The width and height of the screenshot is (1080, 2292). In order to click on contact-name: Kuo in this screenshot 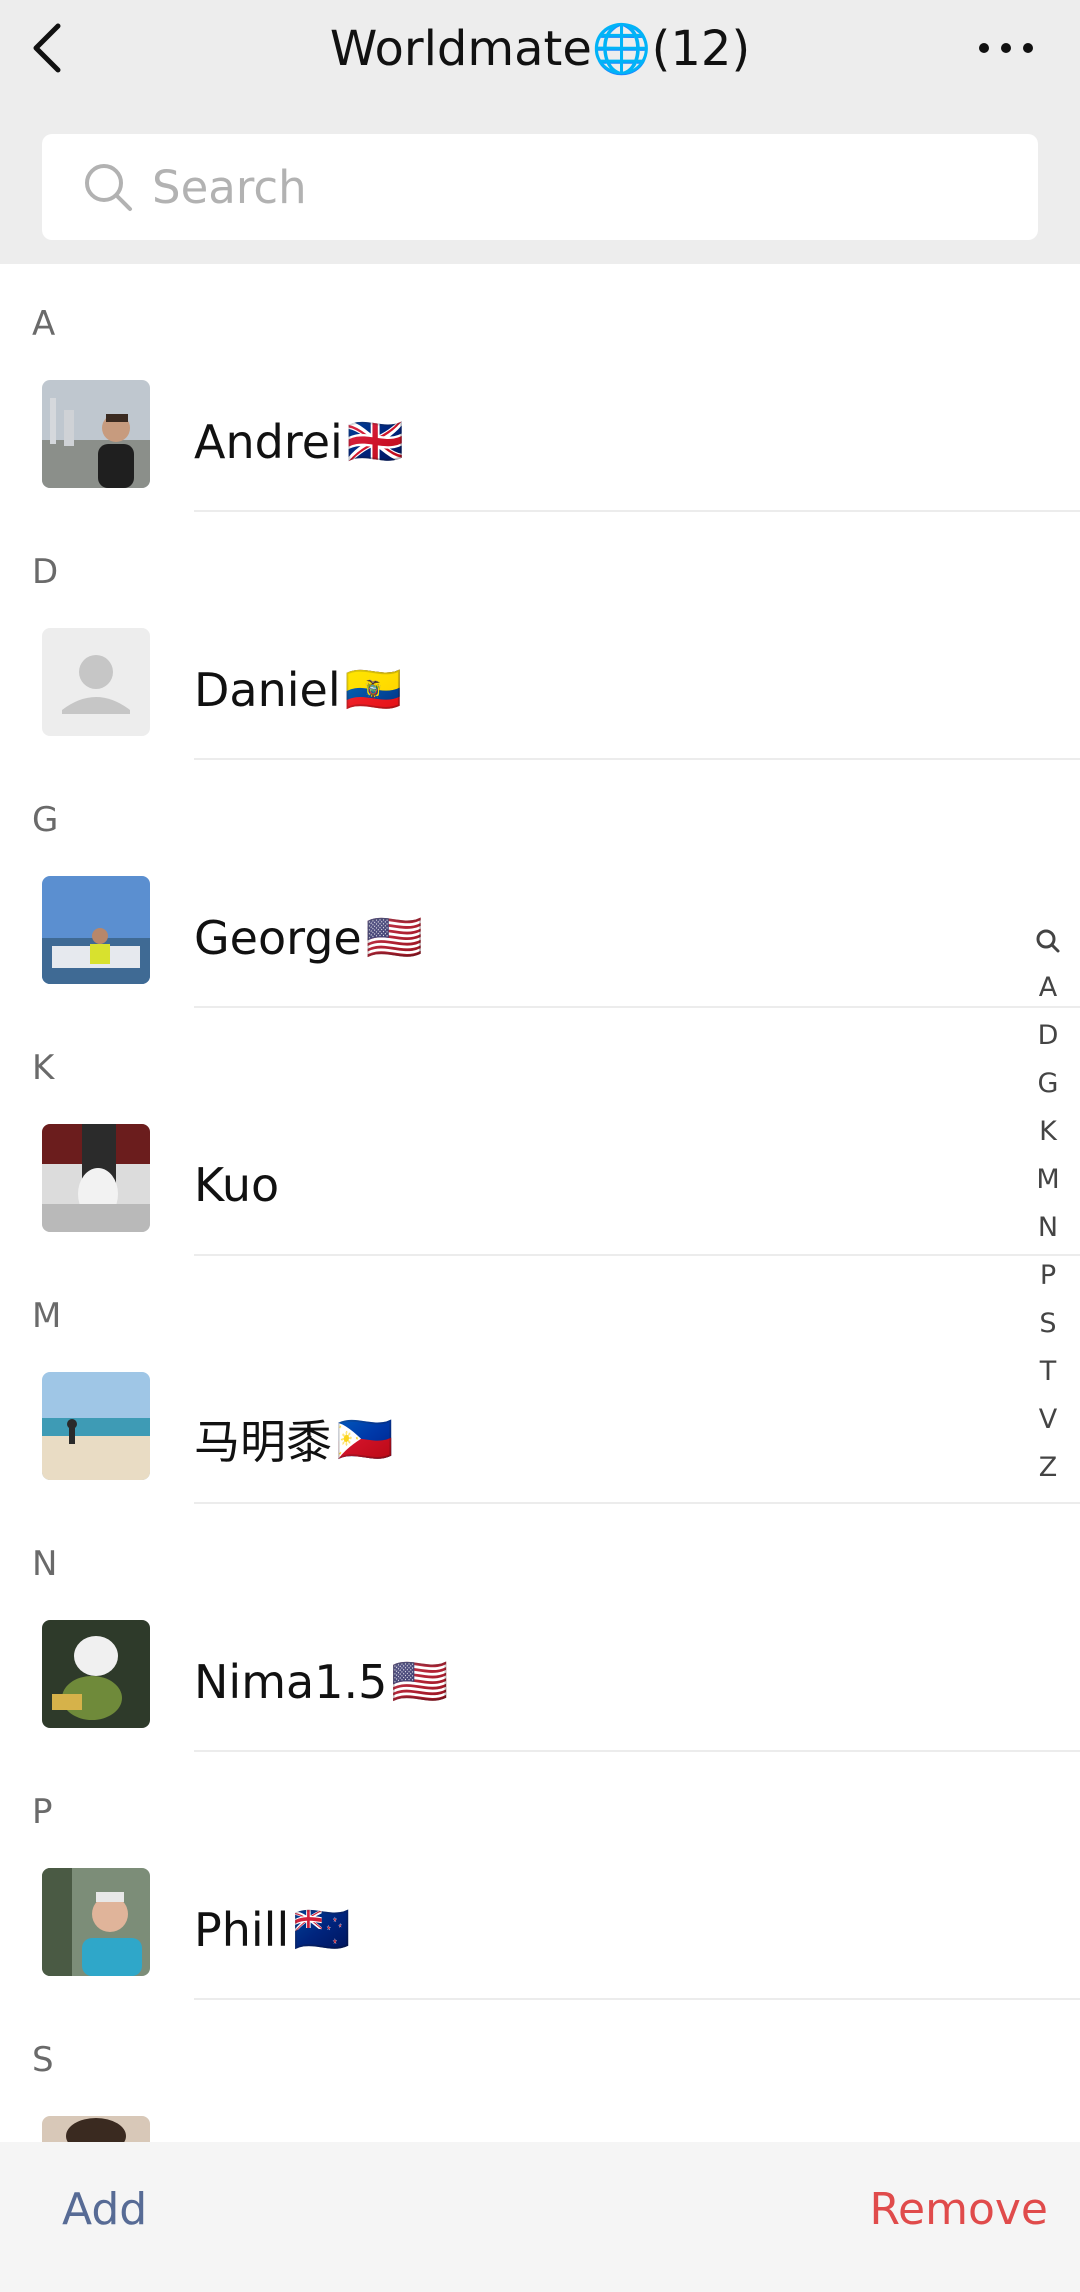, I will do `click(237, 1185)`.